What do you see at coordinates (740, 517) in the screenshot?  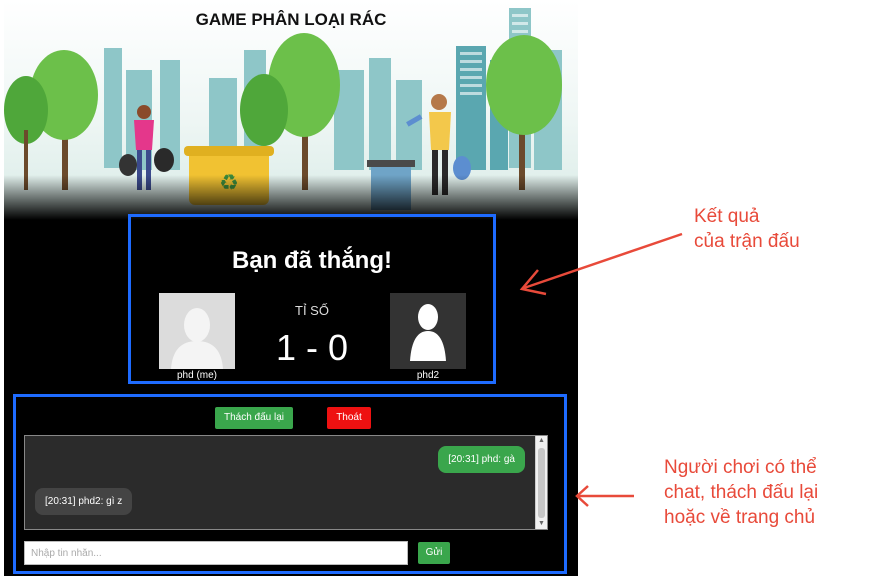 I see `chat-annotation-line: hoặc về trang chủ` at bounding box center [740, 517].